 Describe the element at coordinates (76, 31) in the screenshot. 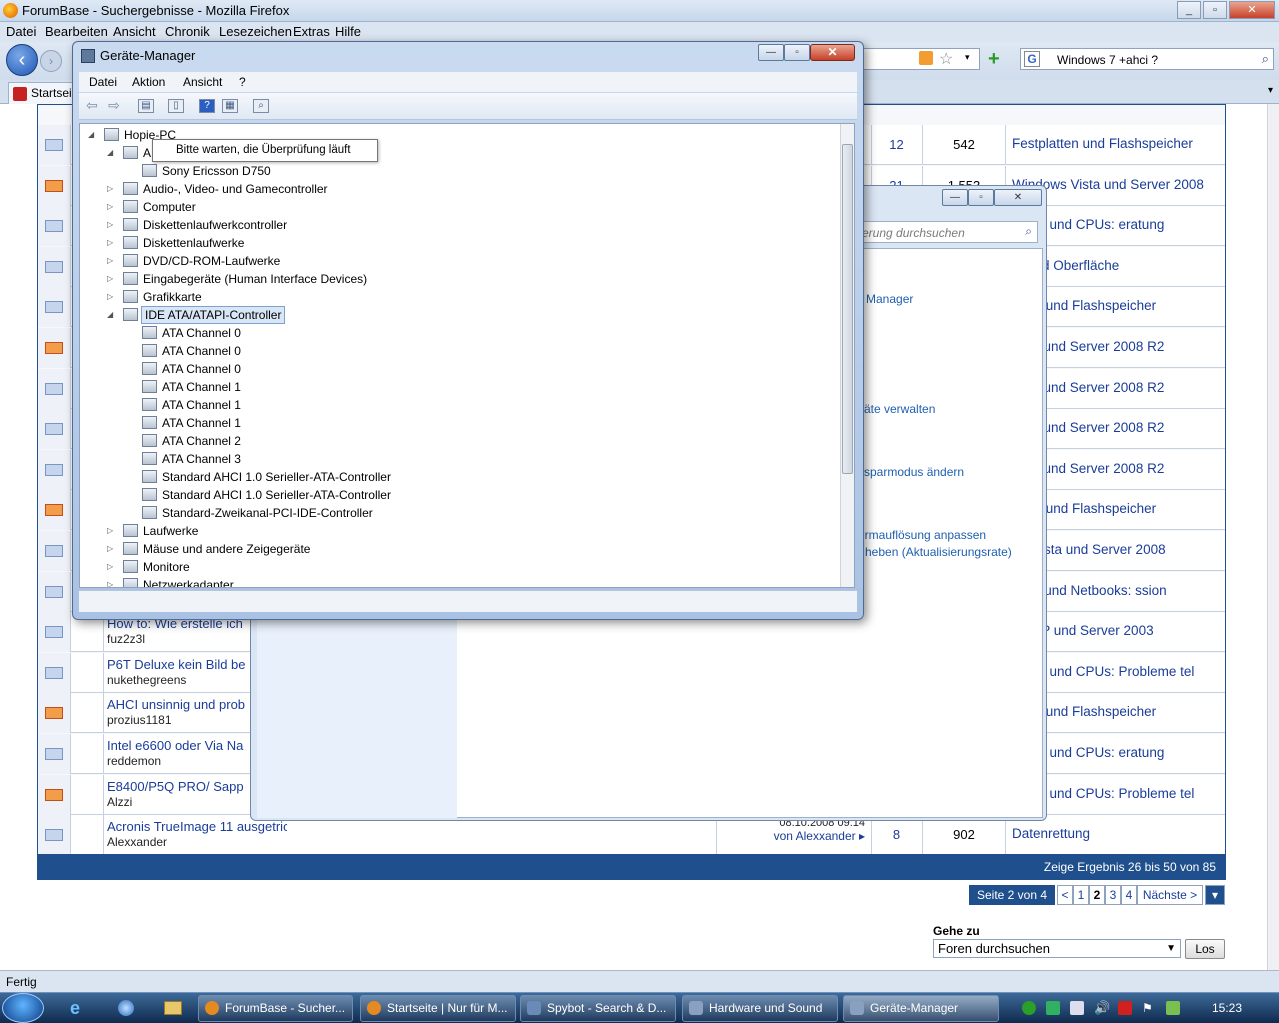

I see `menu-bearbeiten: Bearbeiten` at that location.